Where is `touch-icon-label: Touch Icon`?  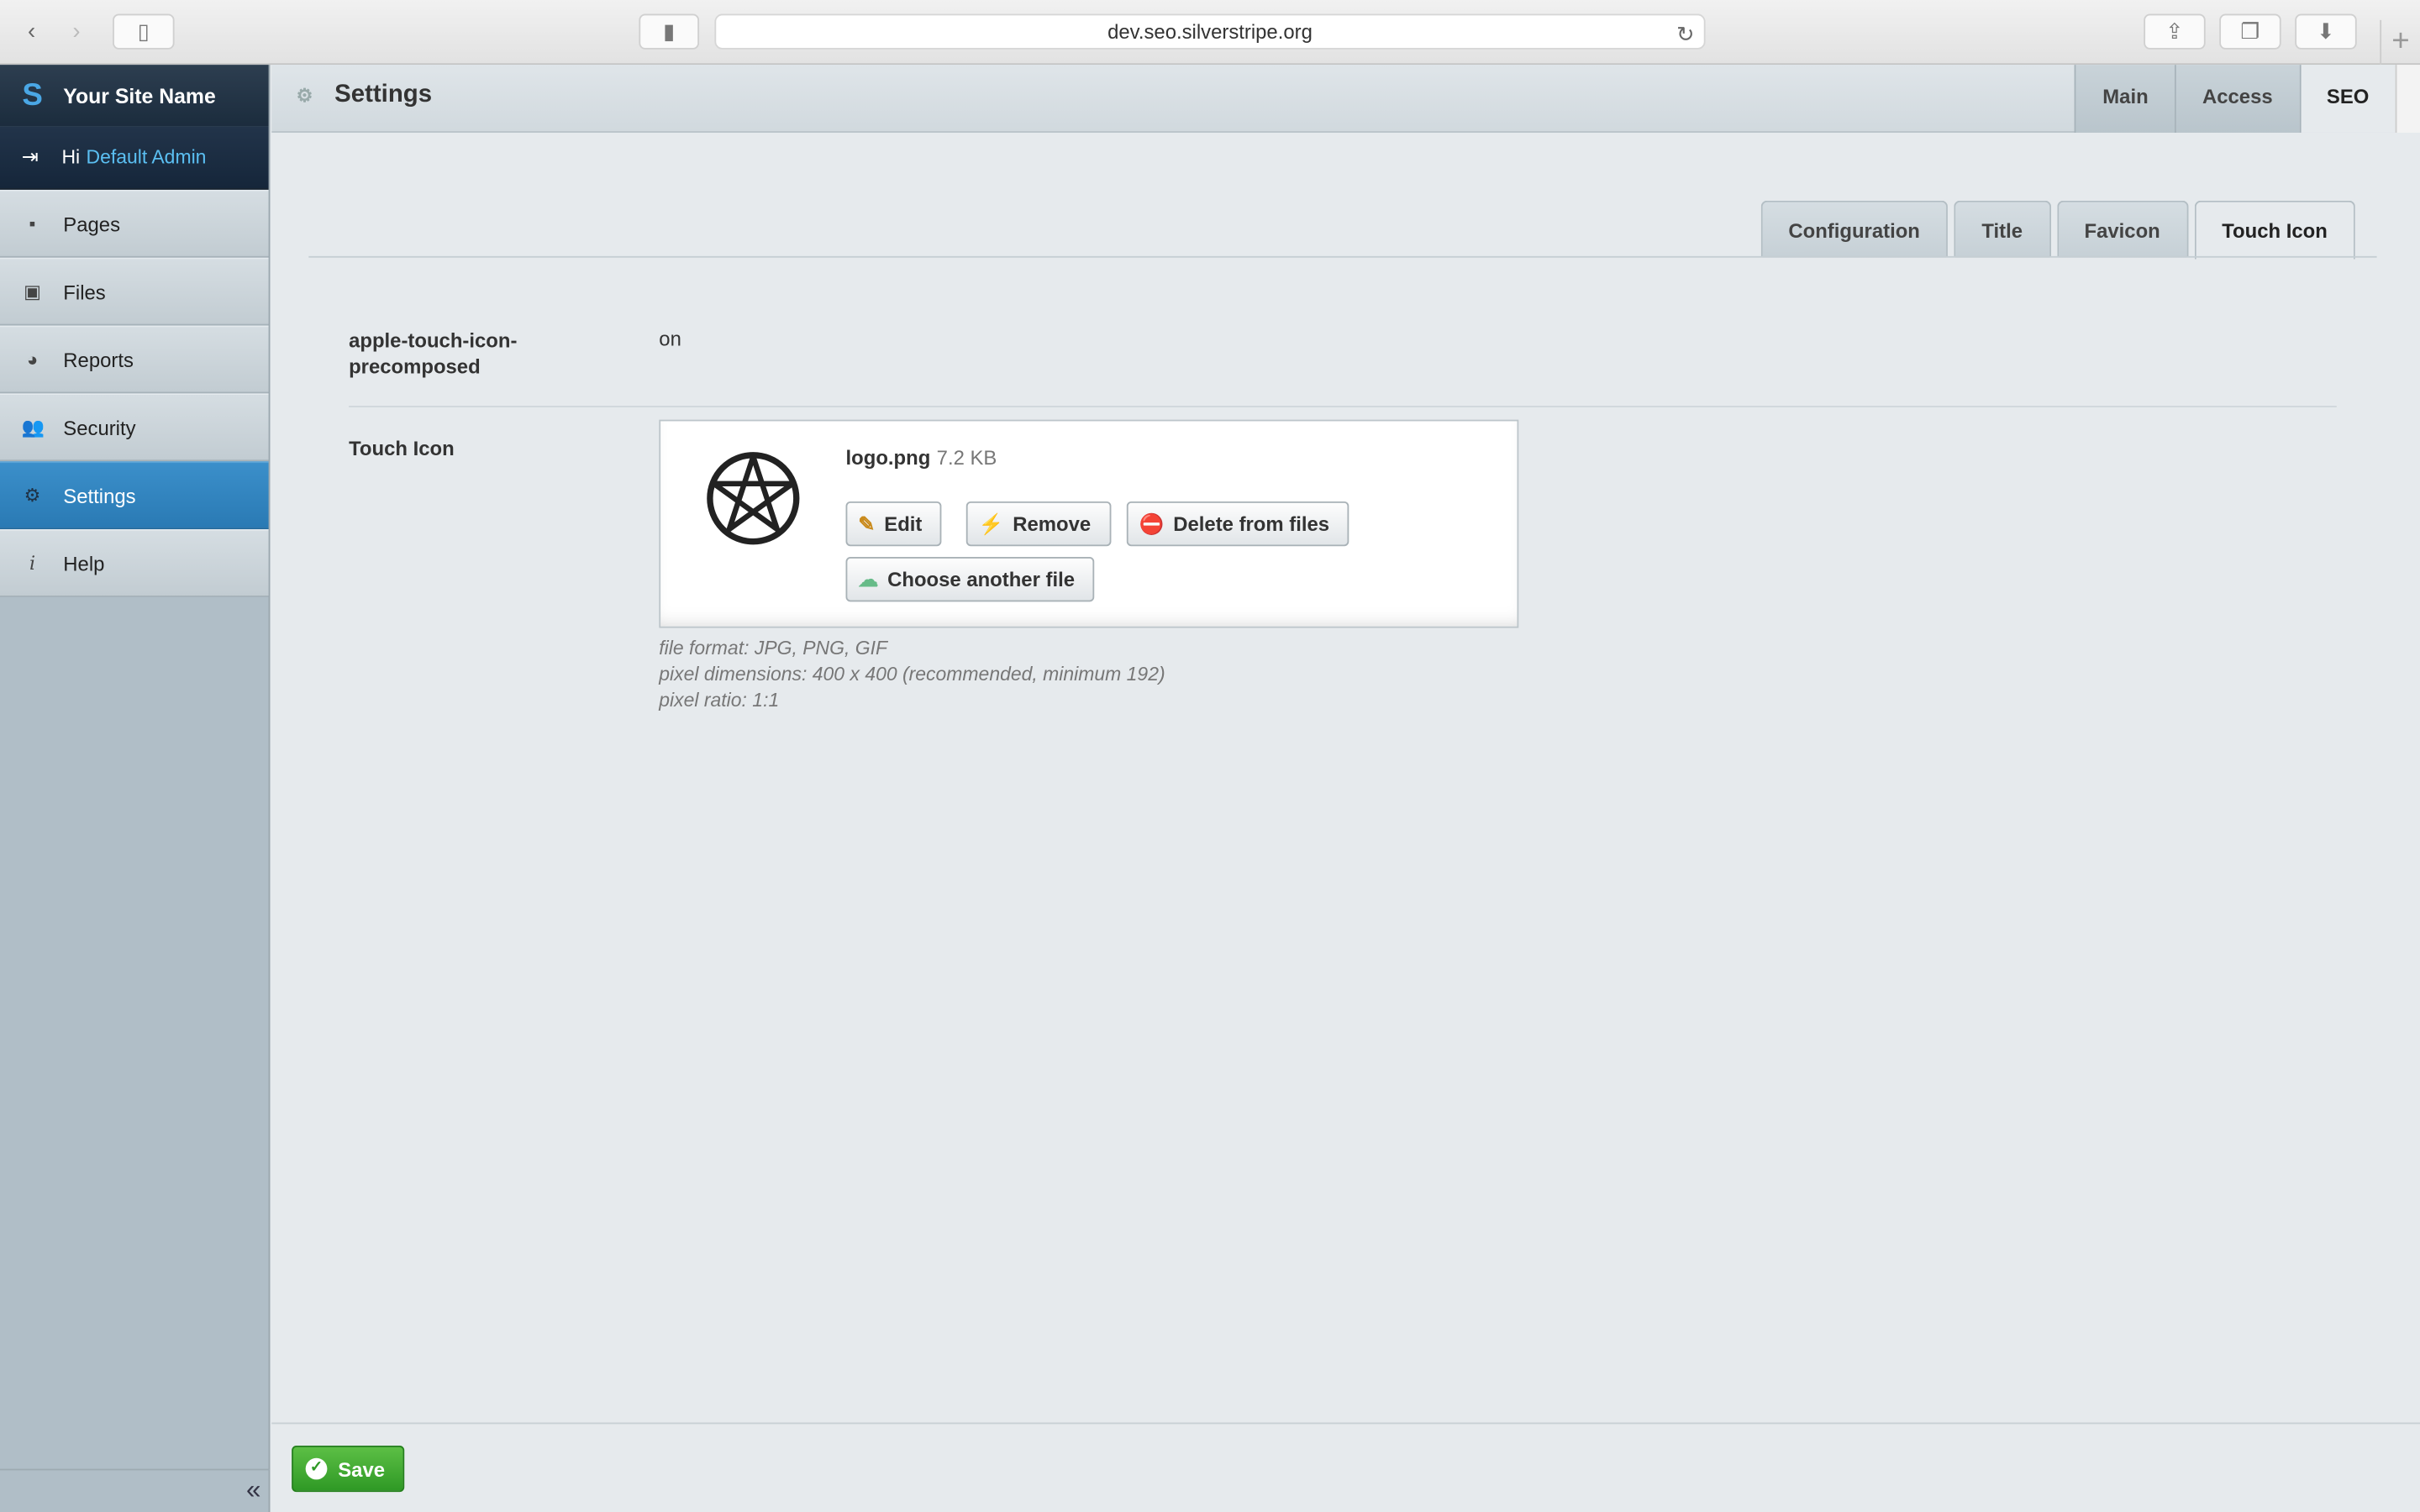
touch-icon-label: Touch Icon is located at coordinates (402, 448).